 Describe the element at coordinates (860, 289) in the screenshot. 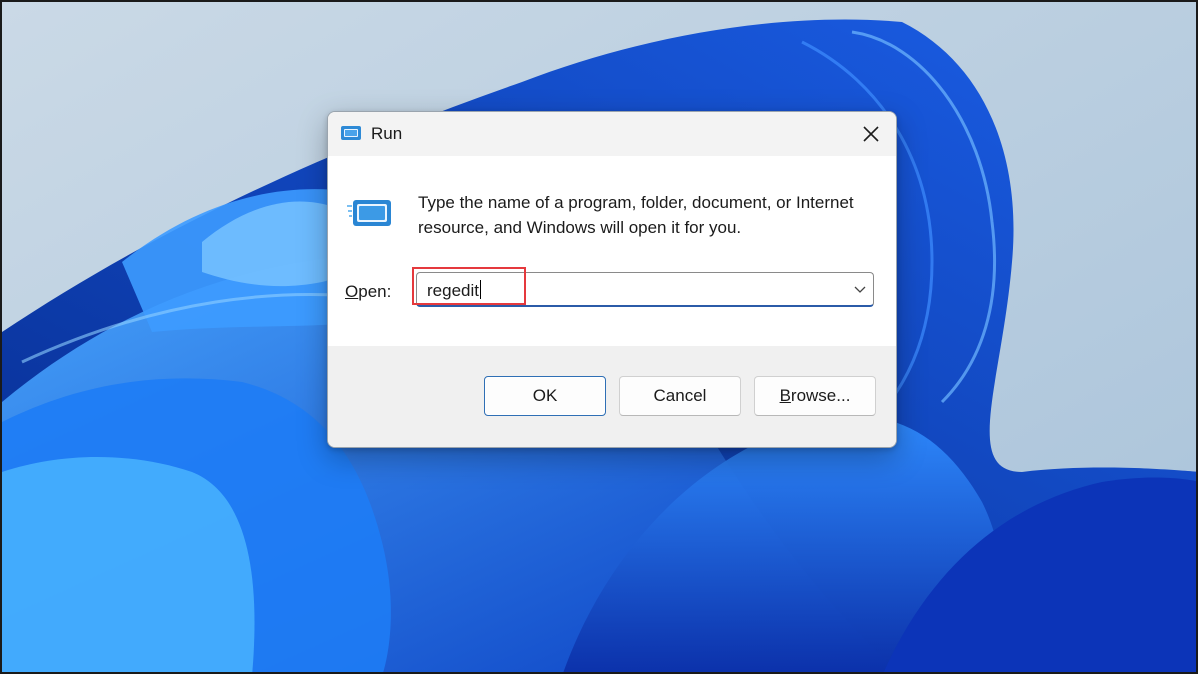

I see `chevron-down-icon` at that location.